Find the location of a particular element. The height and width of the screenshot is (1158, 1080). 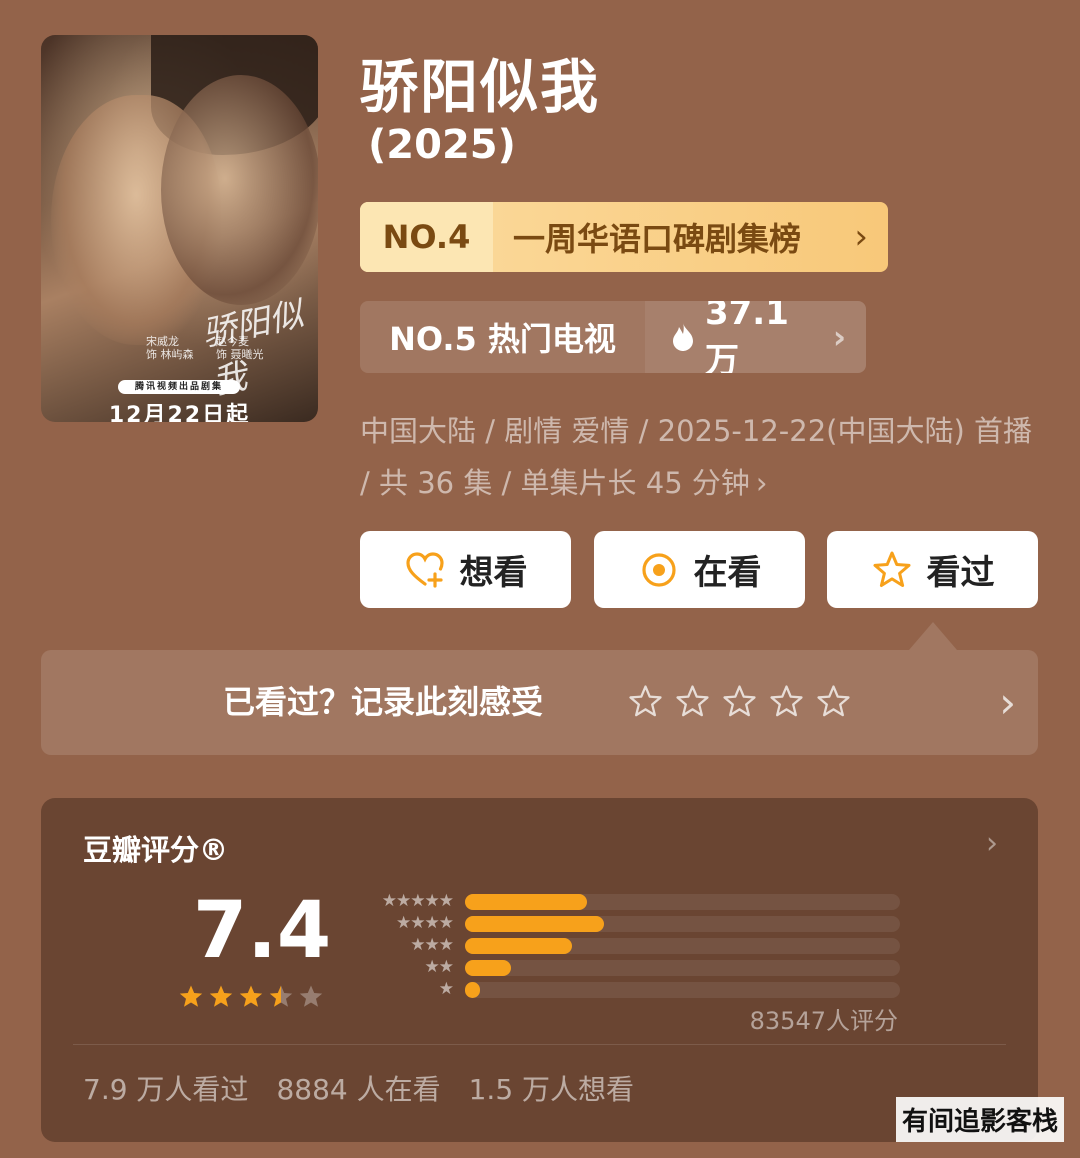

poster-cast-2: 赵今麦饰 聂曦光 is located at coordinates (240, 348).